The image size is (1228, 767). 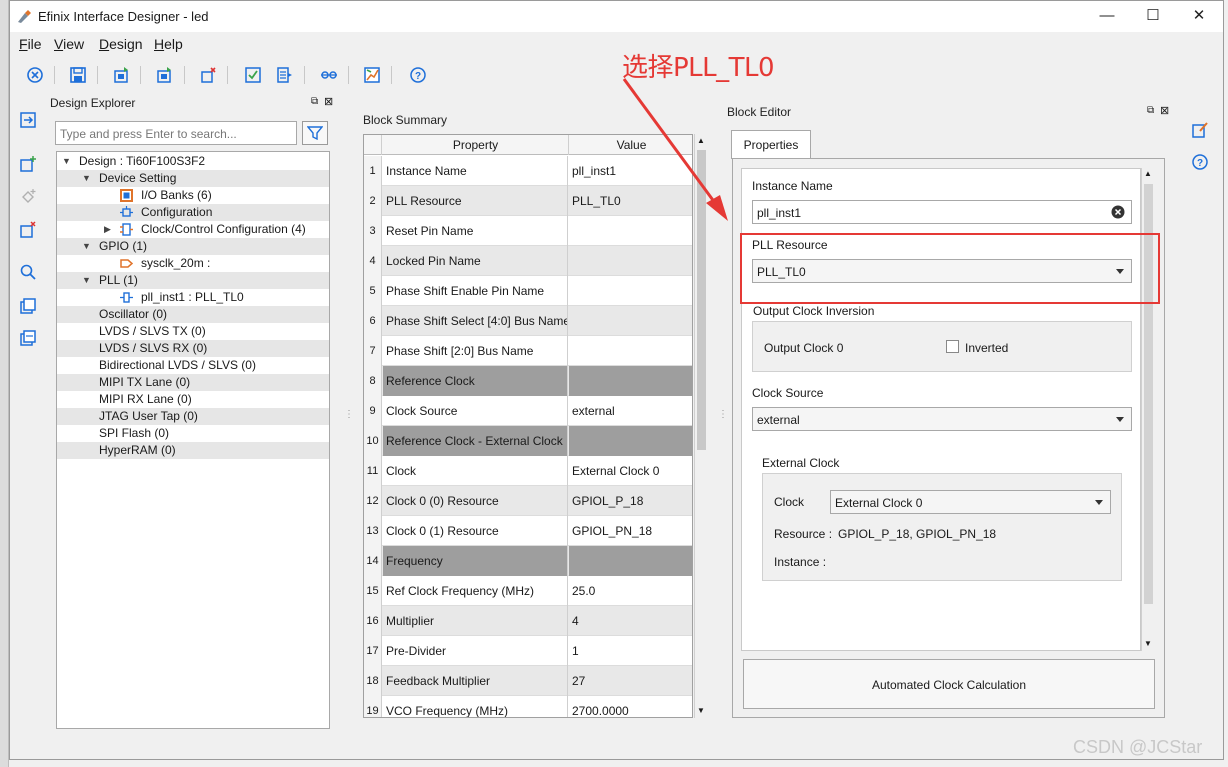 I want to click on search-icon, so click(x=28, y=272).